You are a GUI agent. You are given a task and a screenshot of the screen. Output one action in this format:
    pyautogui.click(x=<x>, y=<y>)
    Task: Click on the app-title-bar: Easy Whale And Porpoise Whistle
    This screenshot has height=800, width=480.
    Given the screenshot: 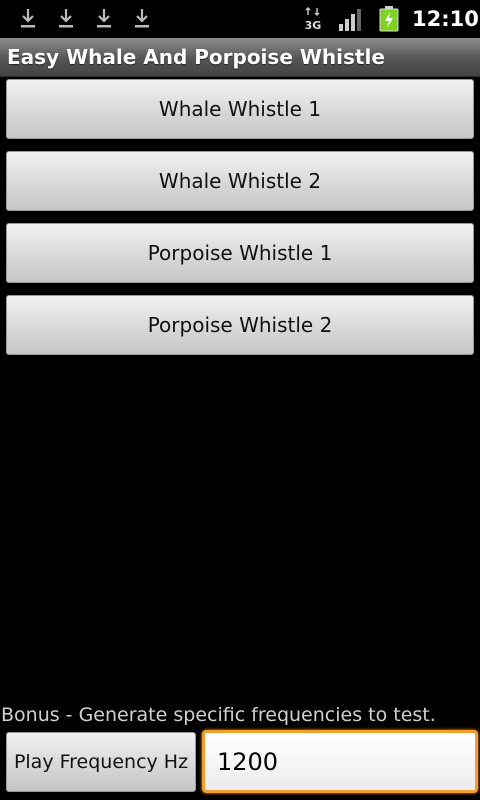 What is the action you would take?
    pyautogui.click(x=240, y=57)
    